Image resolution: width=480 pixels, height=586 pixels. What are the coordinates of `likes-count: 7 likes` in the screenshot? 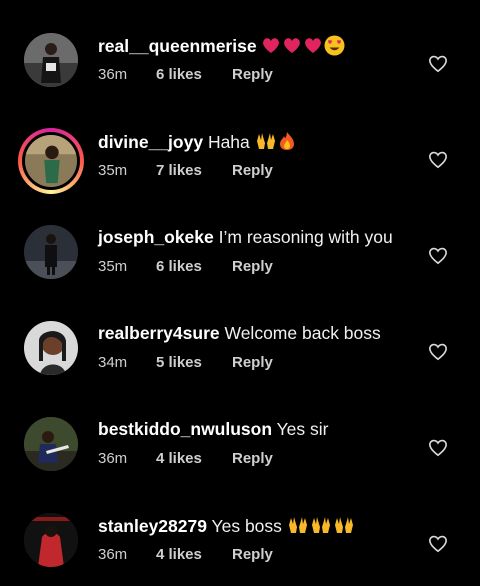 It's located at (179, 170).